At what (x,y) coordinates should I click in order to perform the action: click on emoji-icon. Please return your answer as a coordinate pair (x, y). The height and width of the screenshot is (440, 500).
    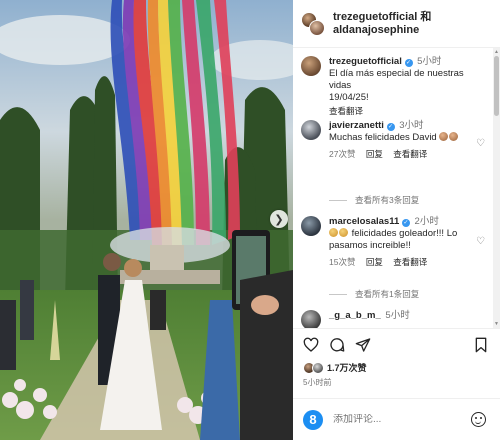
    Looking at the image, I should click on (478, 419).